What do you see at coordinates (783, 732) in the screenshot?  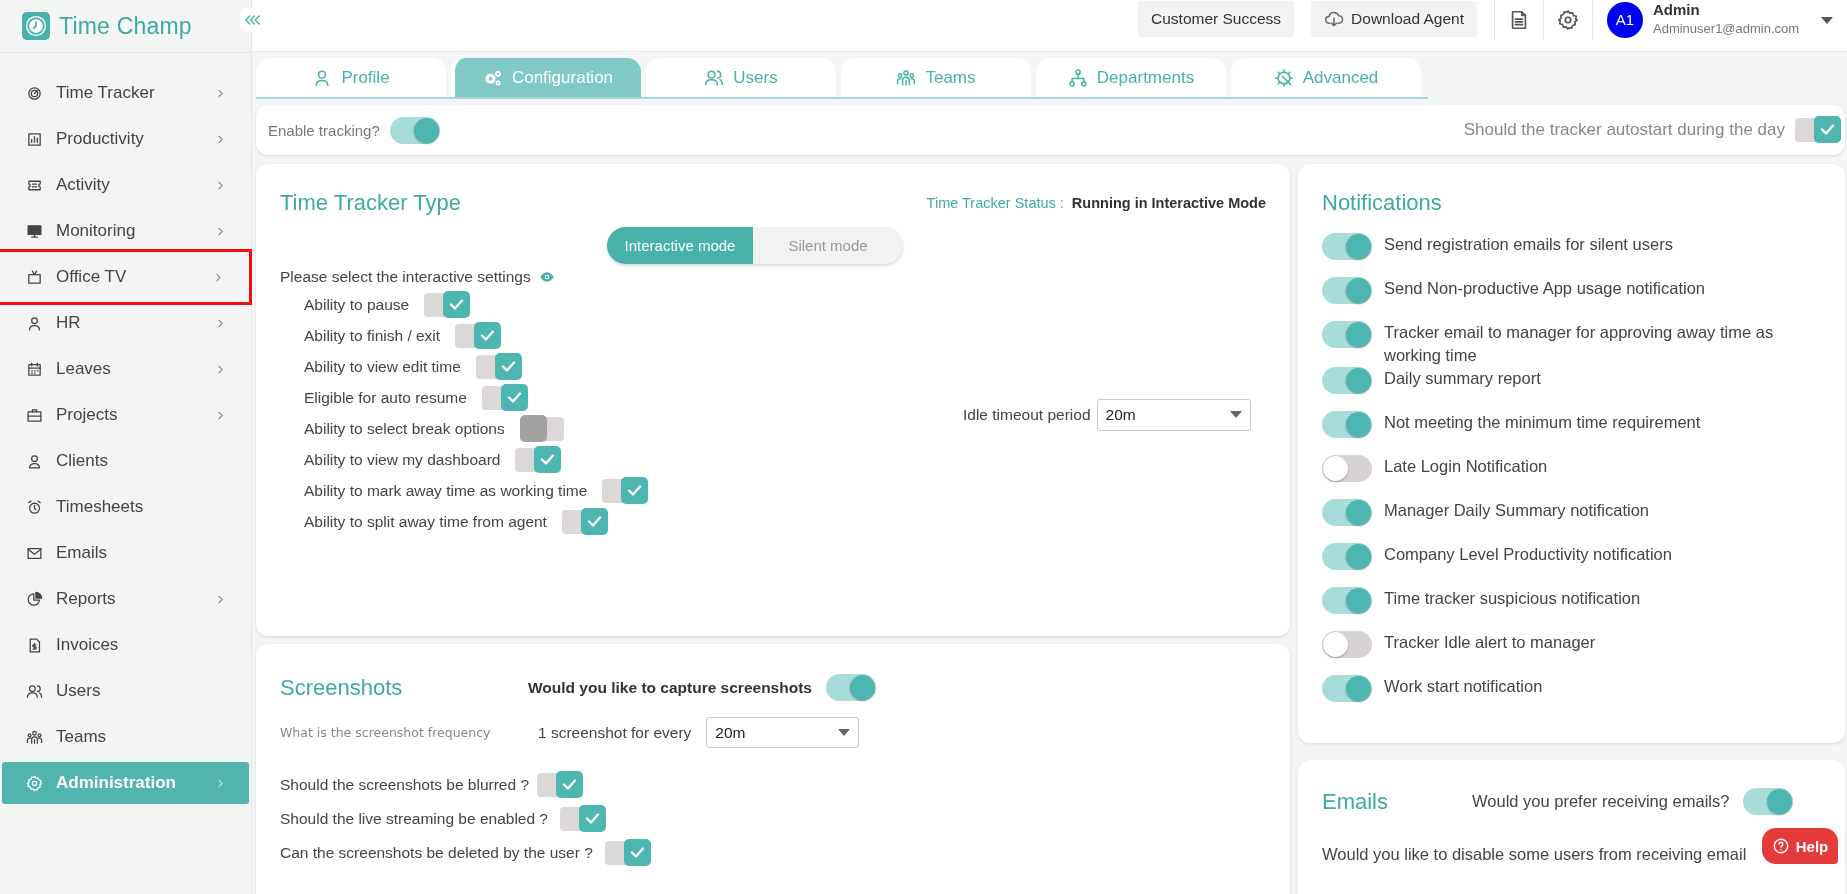 I see `frequency-dropdown: 20m` at bounding box center [783, 732].